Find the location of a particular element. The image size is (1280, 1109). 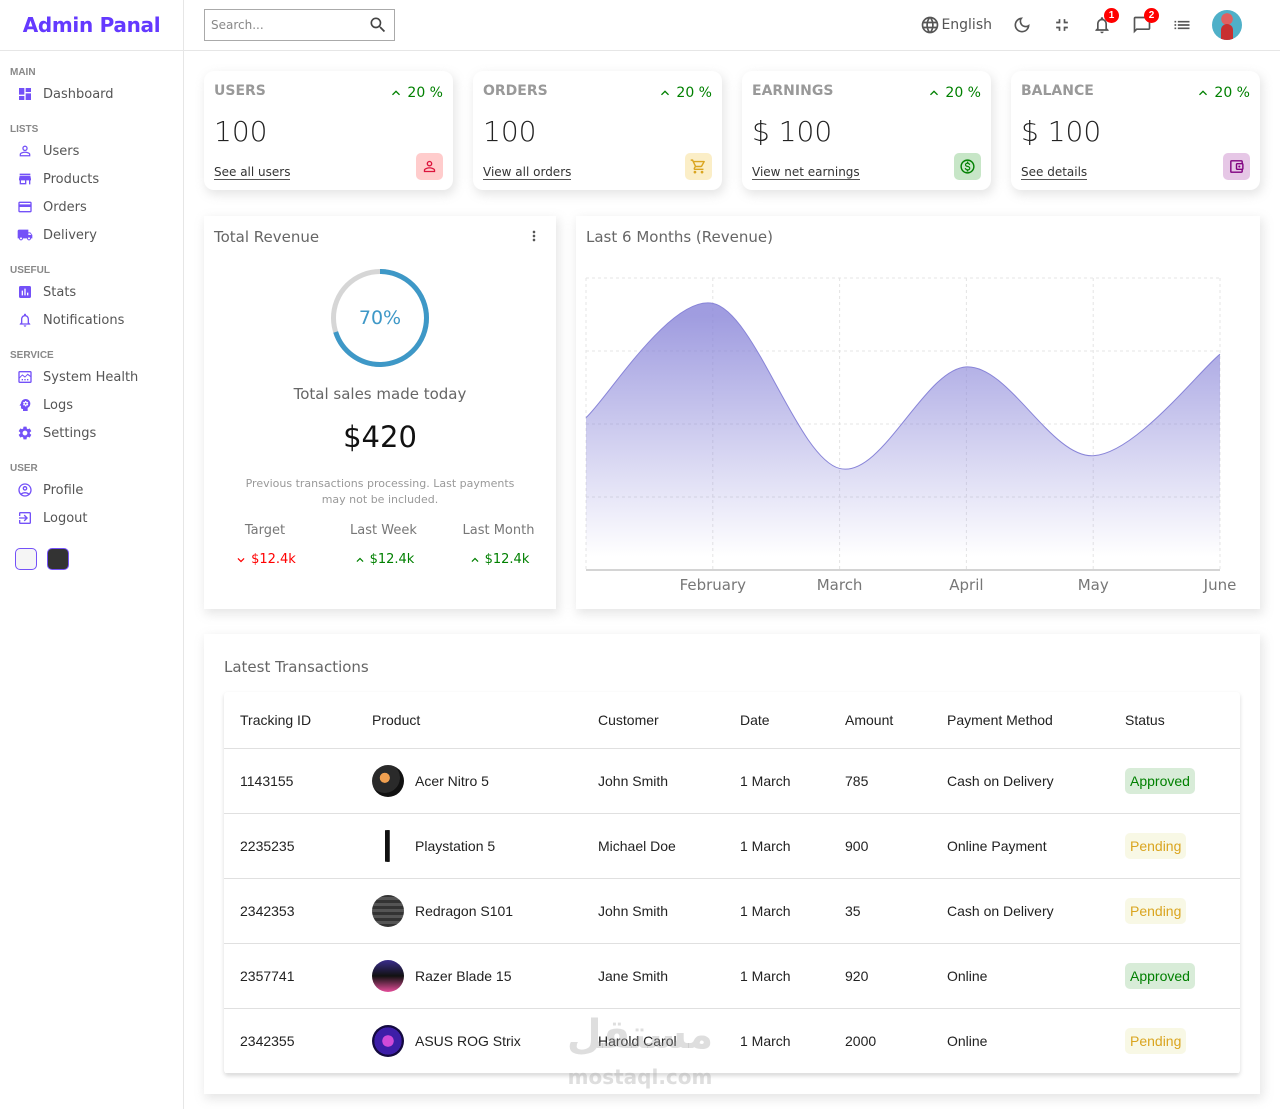

summary-item-target: Target $12.4k is located at coordinates (265, 545).